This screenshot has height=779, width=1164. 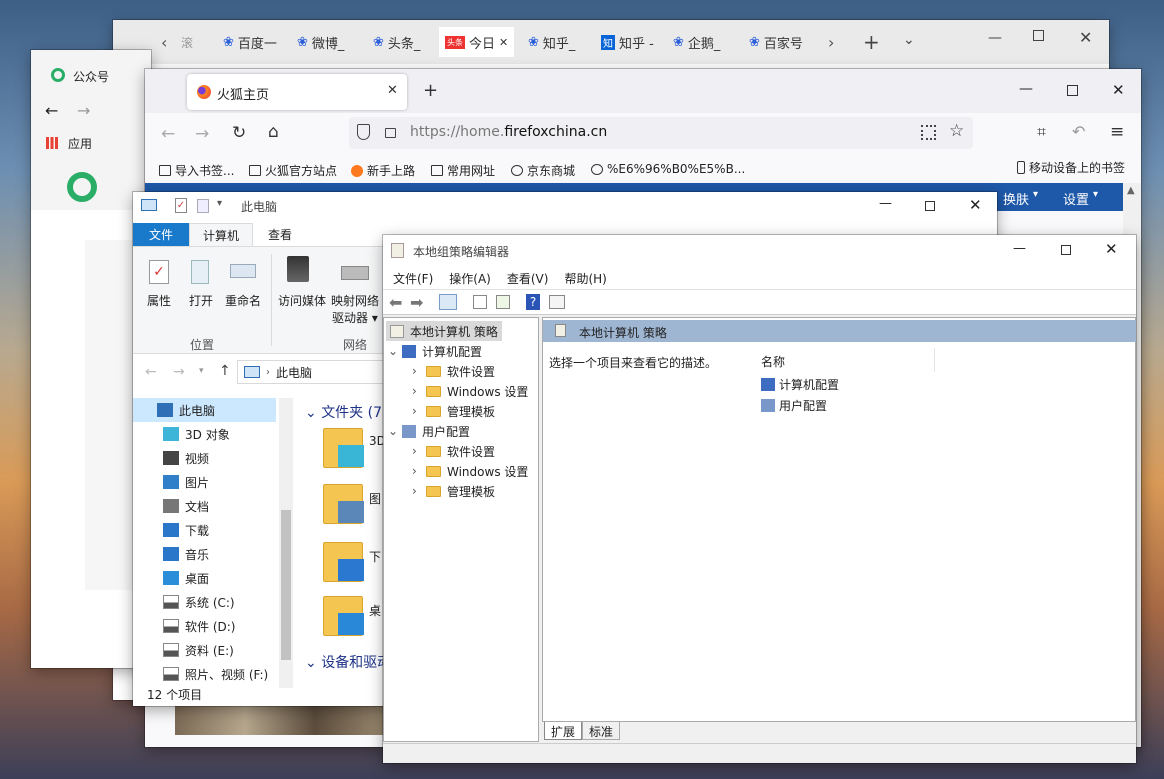 I want to click on tabs-scroll-right-icon: ›, so click(x=831, y=42).